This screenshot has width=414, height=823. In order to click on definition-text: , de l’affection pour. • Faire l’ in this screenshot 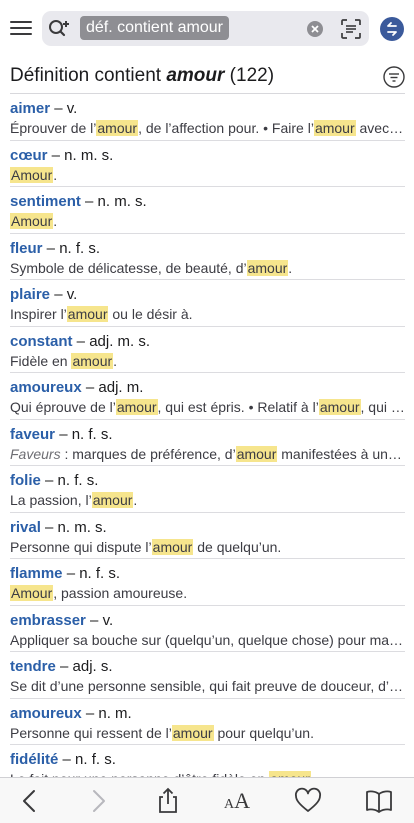, I will do `click(226, 128)`.